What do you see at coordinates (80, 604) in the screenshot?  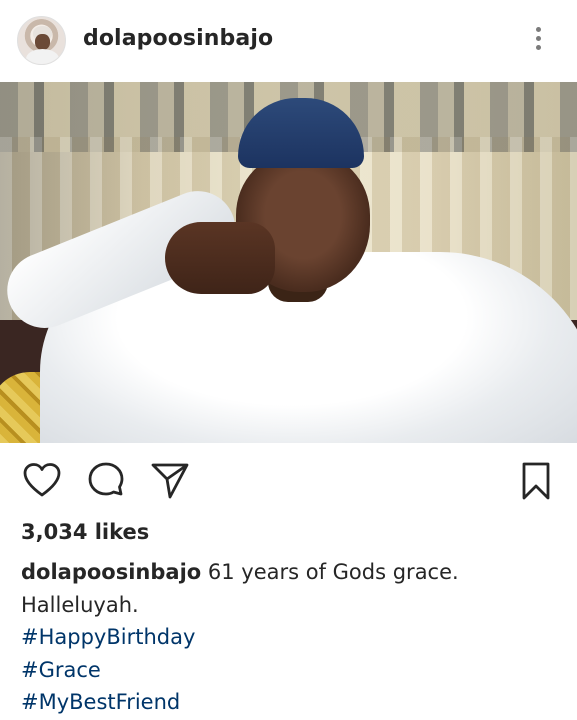 I see `caption-text-2: Halleluyah.` at bounding box center [80, 604].